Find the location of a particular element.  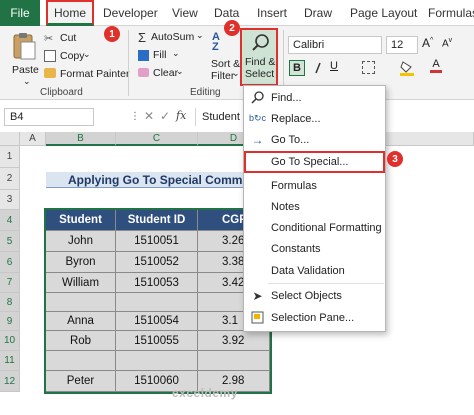

selection-pane-icon is located at coordinates (257, 317).